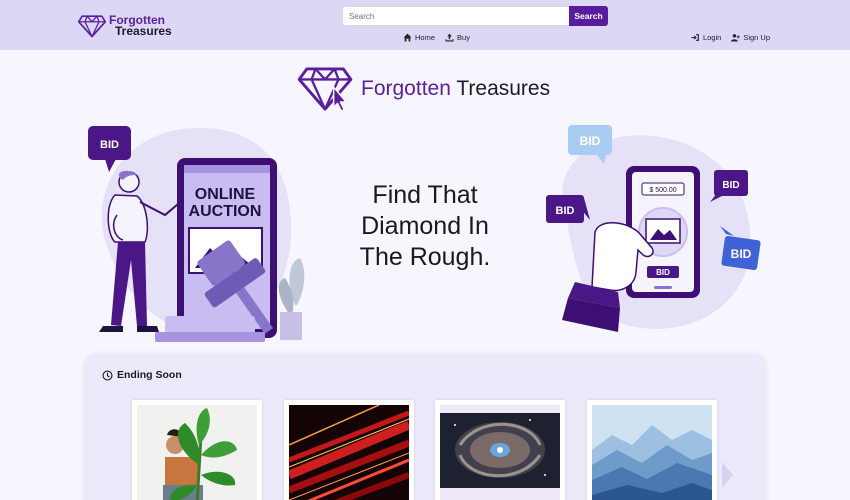 This screenshot has width=850, height=500. What do you see at coordinates (92, 26) in the screenshot?
I see `diamond-logo-icon` at bounding box center [92, 26].